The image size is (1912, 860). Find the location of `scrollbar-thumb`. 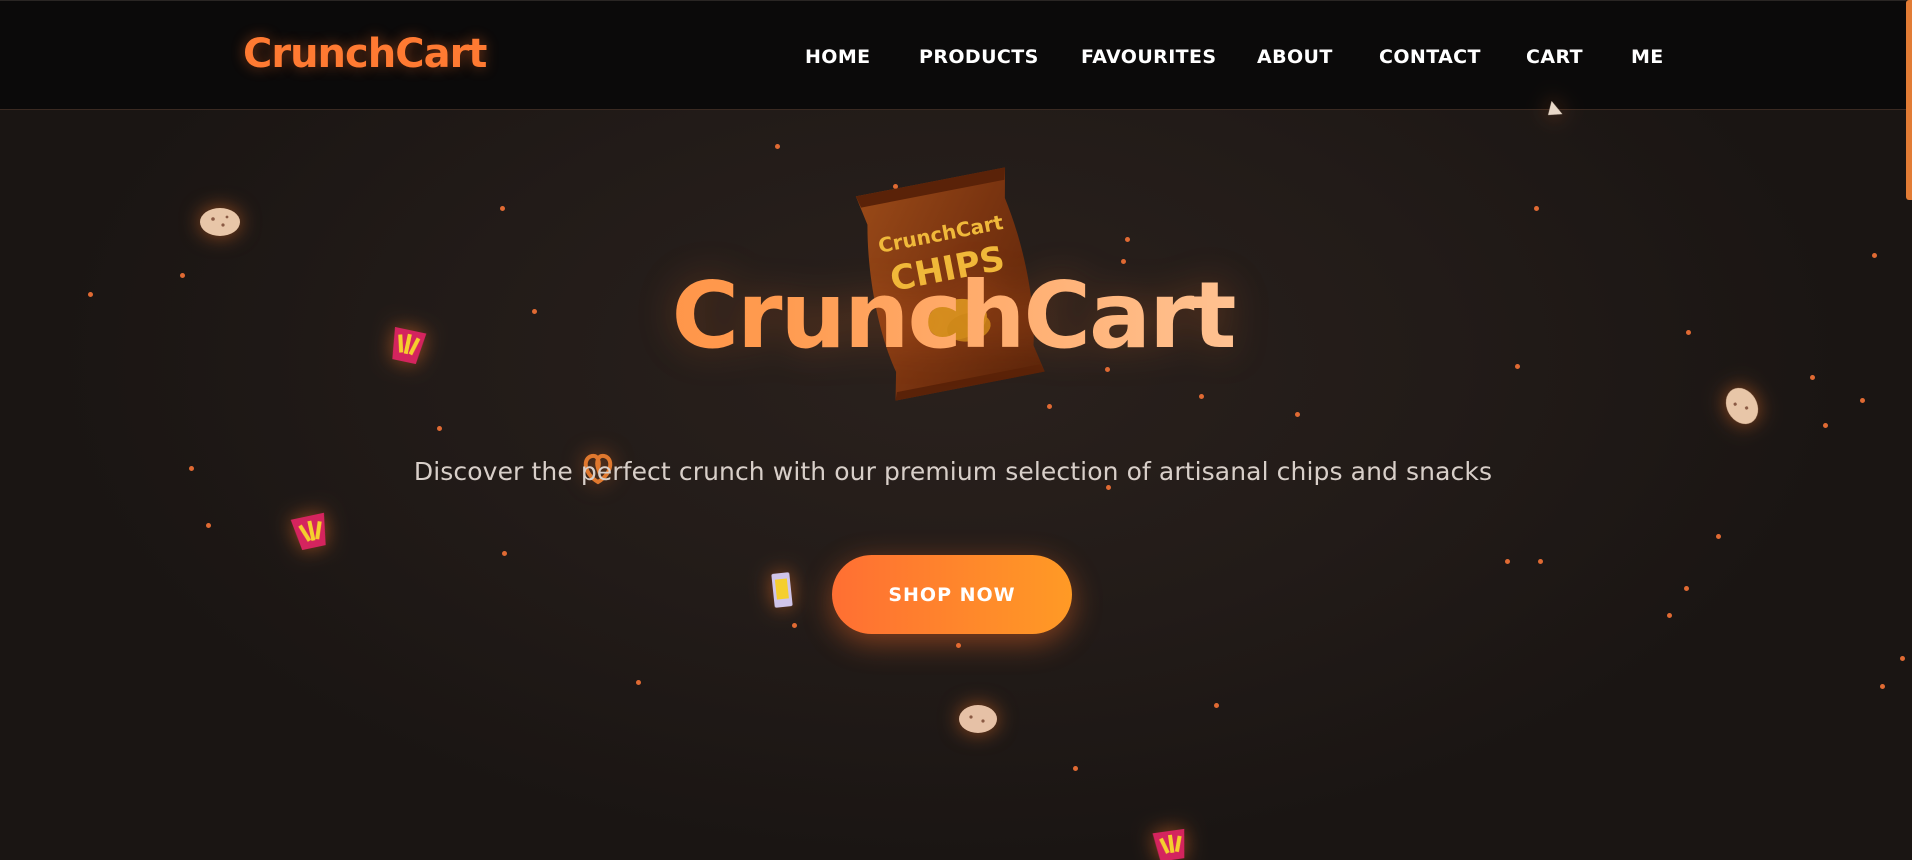

scrollbar-thumb is located at coordinates (1909, 100).